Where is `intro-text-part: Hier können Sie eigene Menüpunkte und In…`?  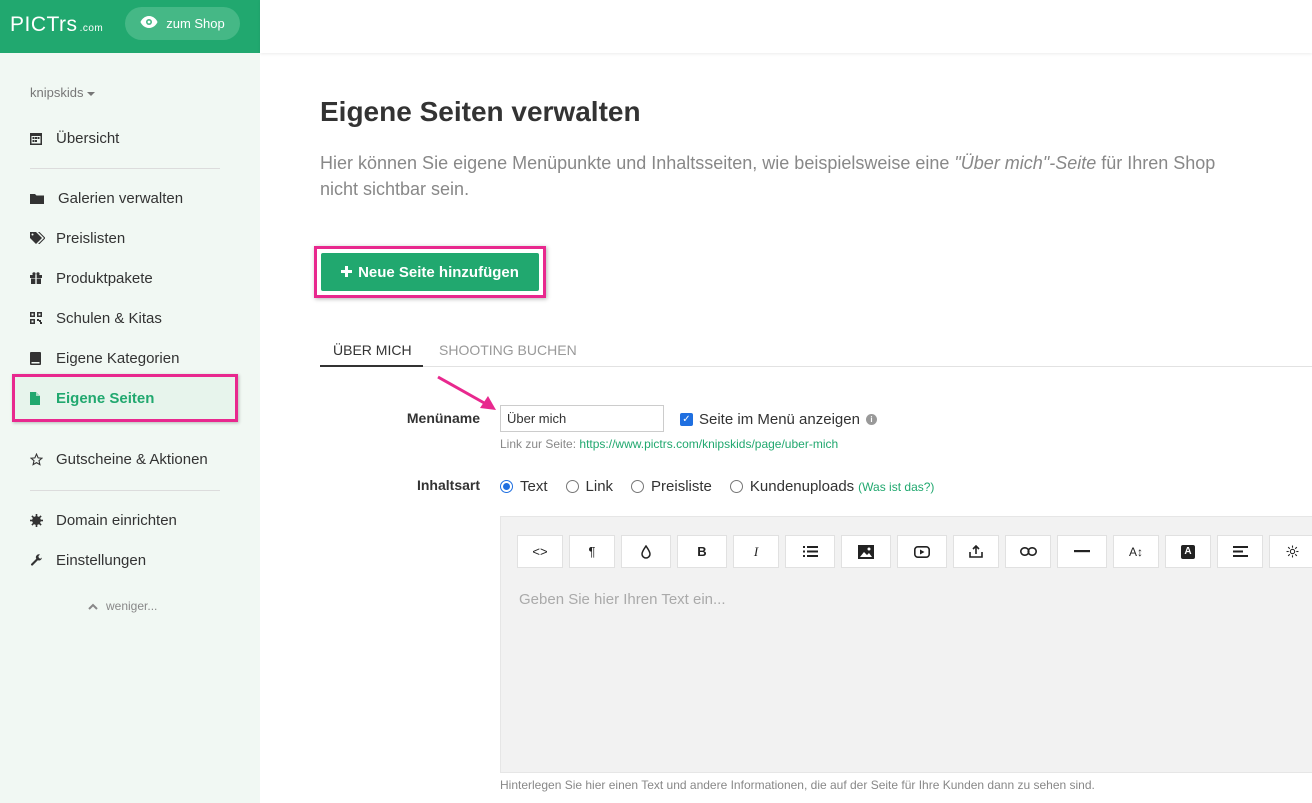 intro-text-part: Hier können Sie eigene Menüpunkte und In… is located at coordinates (637, 163).